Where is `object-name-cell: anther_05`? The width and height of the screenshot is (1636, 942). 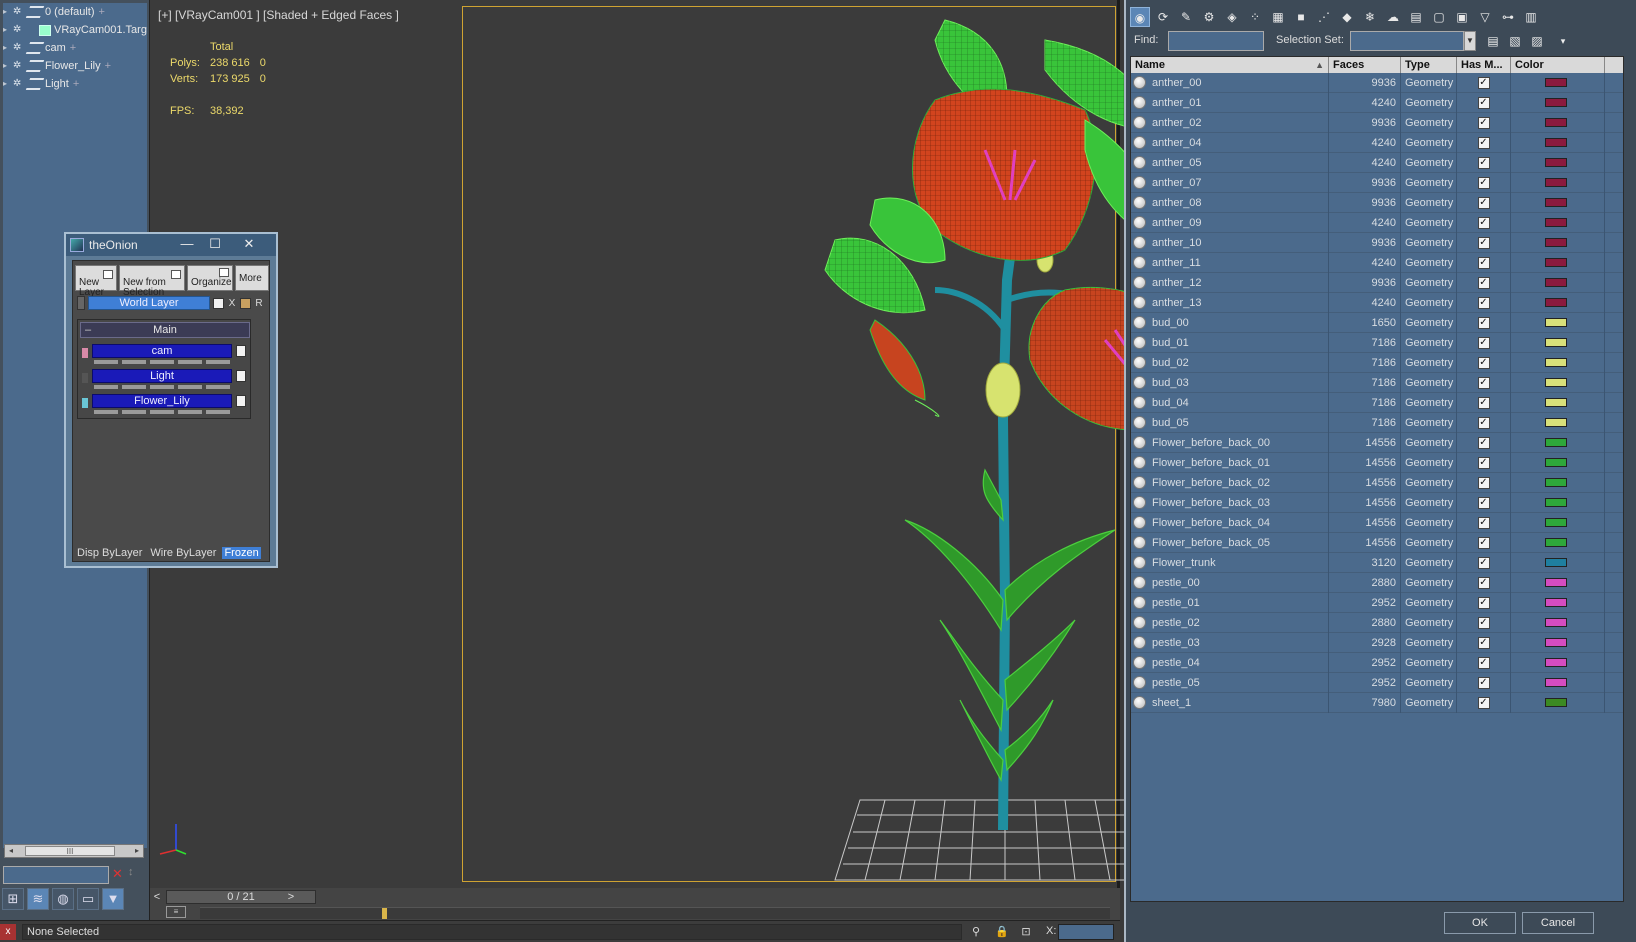 object-name-cell: anther_05 is located at coordinates (1230, 162).